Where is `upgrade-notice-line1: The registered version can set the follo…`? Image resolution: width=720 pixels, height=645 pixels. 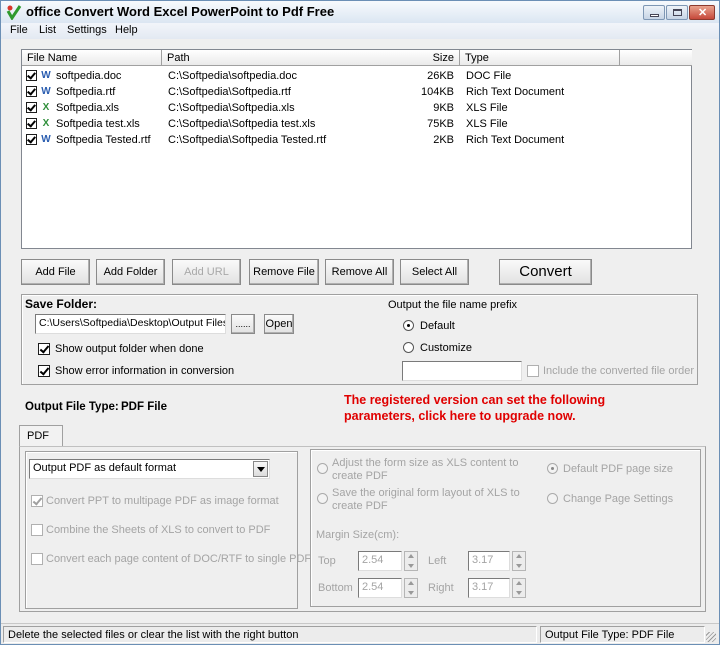 upgrade-notice-line1: The registered version can set the follo… is located at coordinates (475, 400).